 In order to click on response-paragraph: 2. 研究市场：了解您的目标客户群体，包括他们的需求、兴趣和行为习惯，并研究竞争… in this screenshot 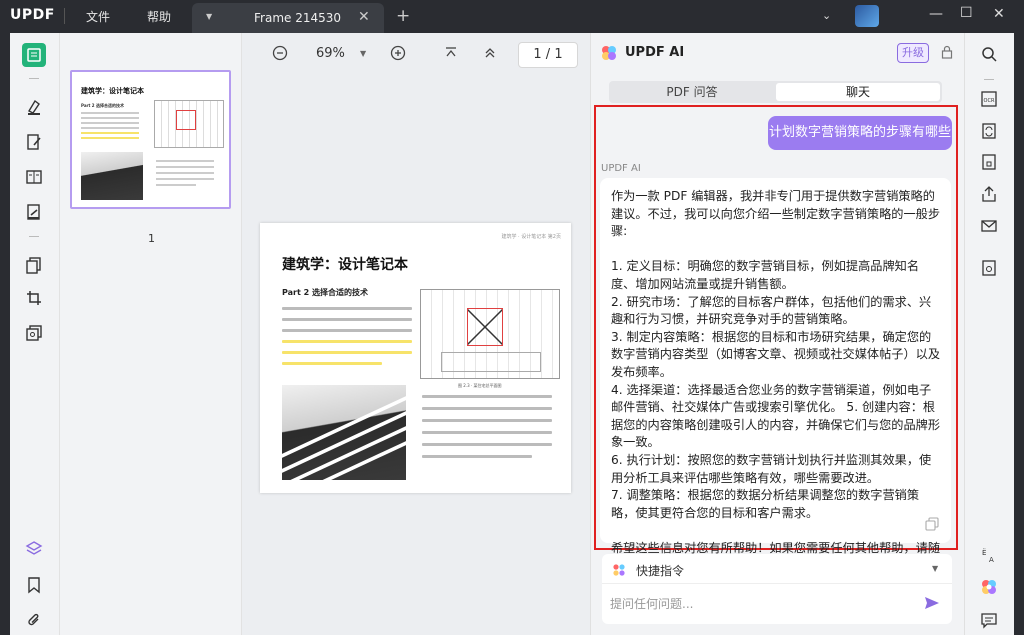, I will do `click(771, 310)`.